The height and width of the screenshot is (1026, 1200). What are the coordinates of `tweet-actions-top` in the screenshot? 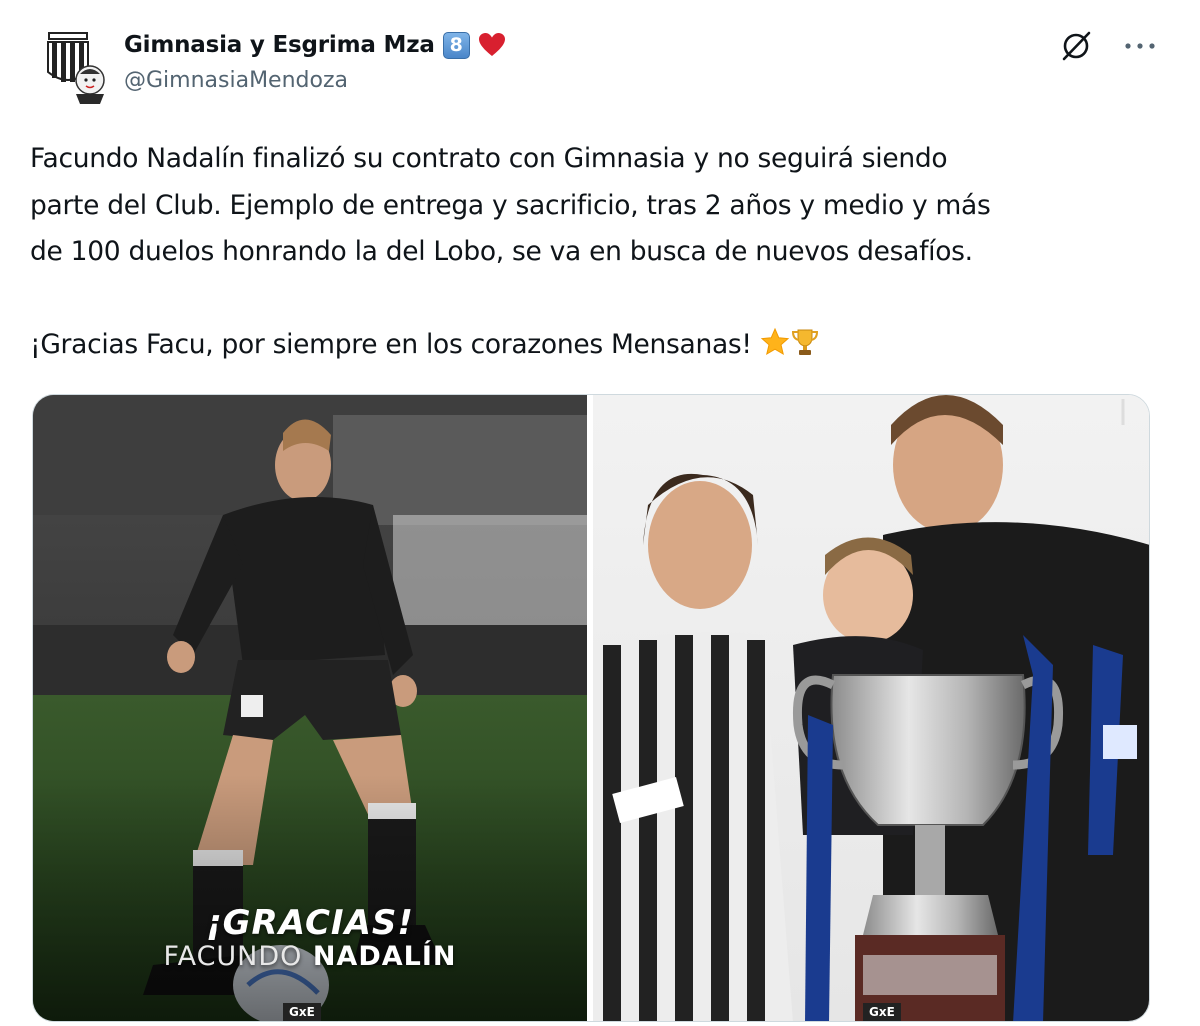 It's located at (1109, 46).